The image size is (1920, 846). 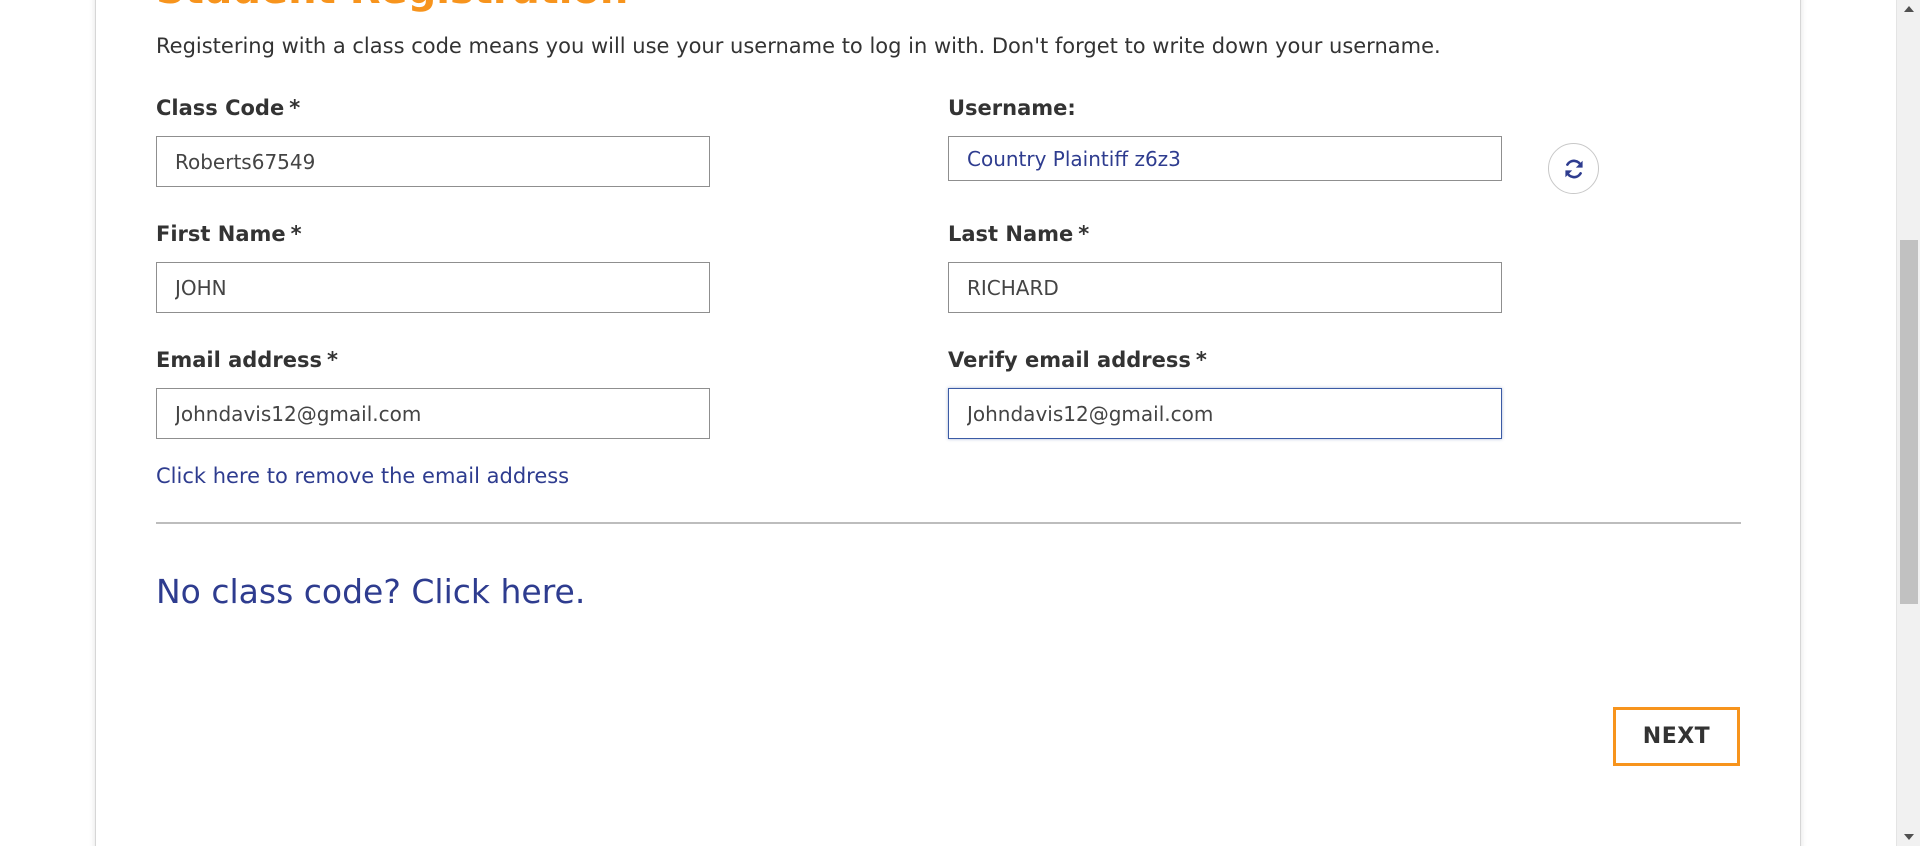 What do you see at coordinates (392, 7) in the screenshot?
I see `page-title: Student Registration` at bounding box center [392, 7].